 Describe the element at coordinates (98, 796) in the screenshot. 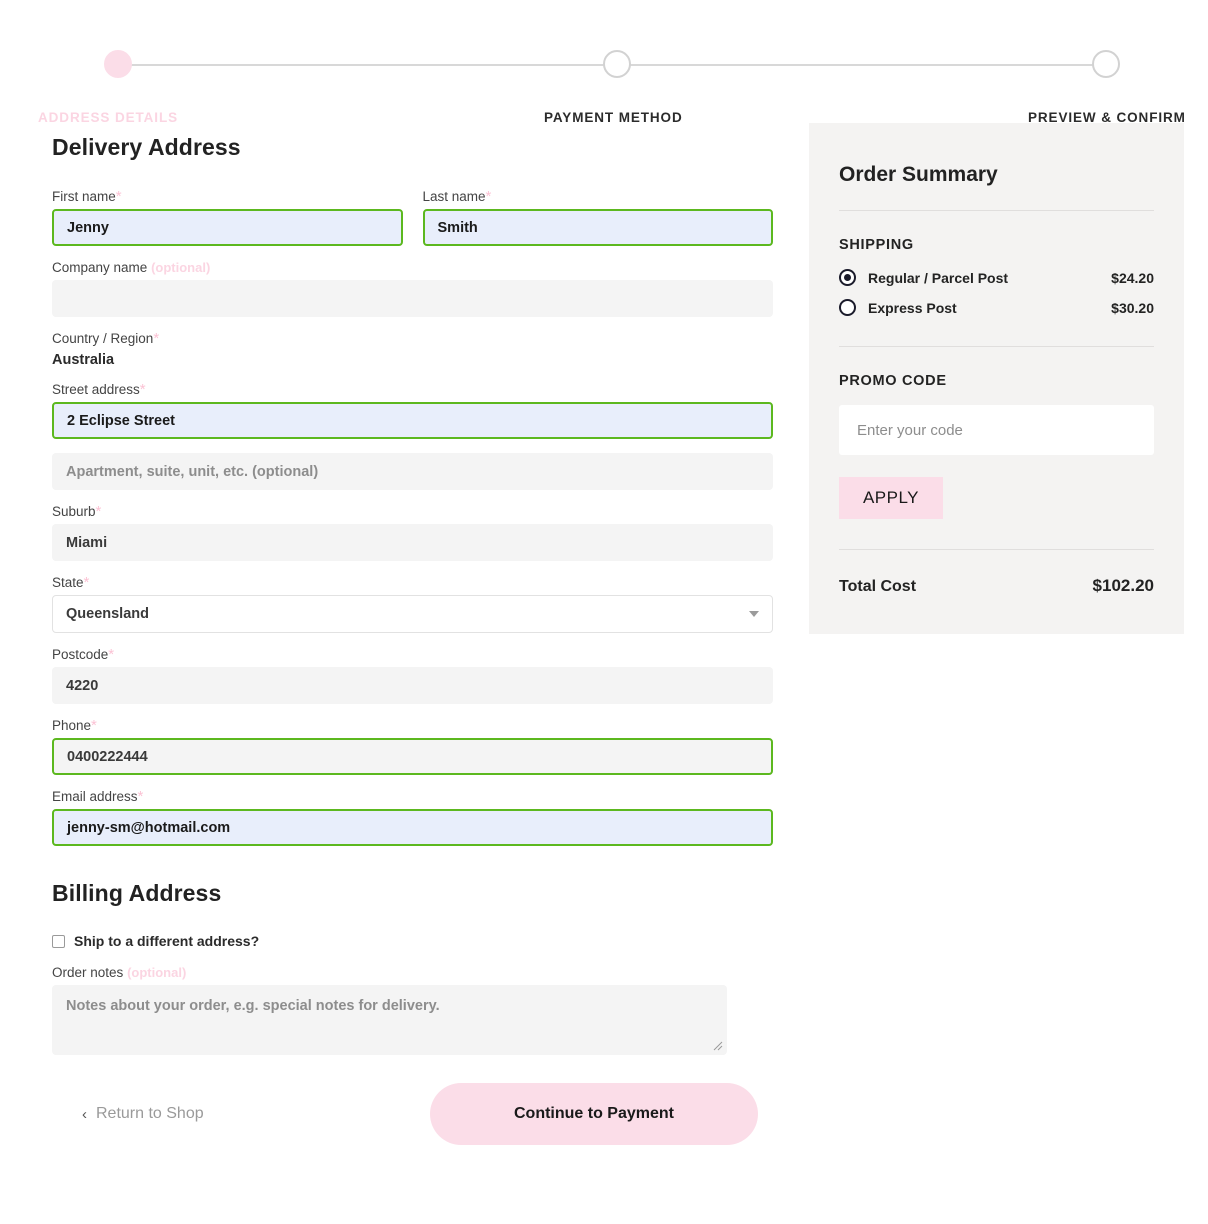

I see `email-address-label: Email address*` at that location.